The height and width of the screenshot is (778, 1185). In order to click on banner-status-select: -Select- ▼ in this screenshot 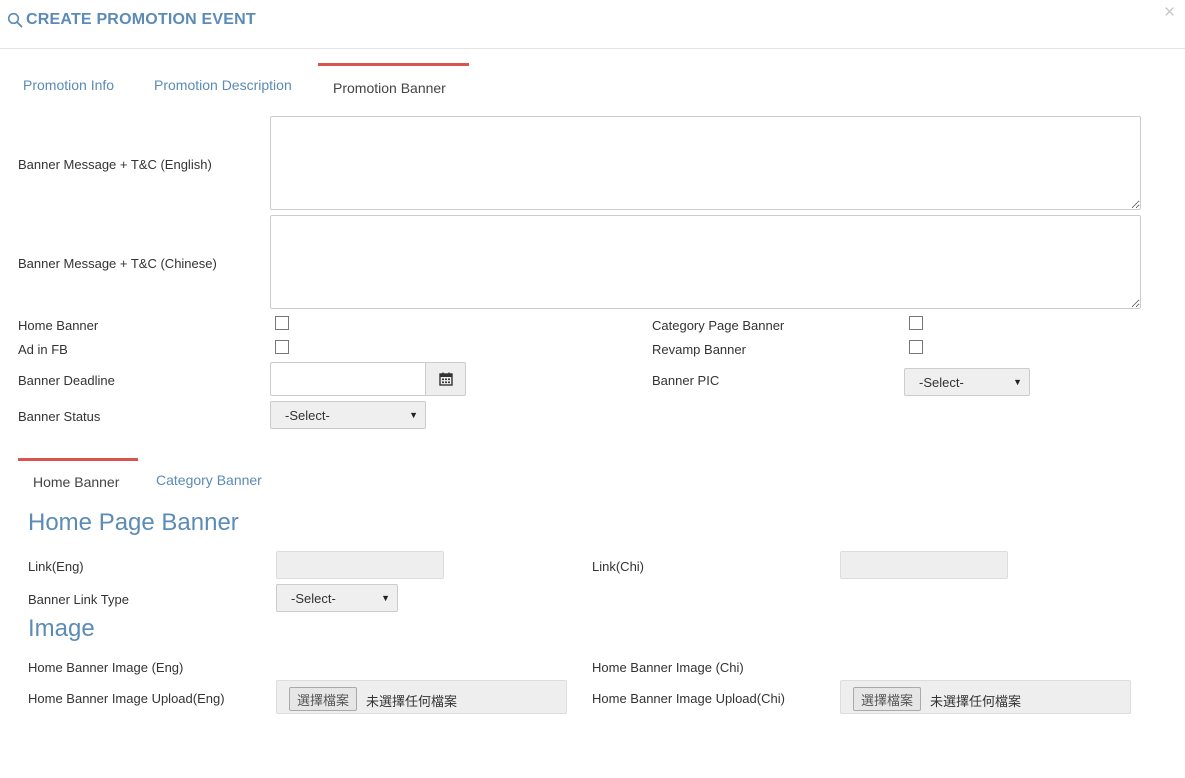, I will do `click(348, 415)`.